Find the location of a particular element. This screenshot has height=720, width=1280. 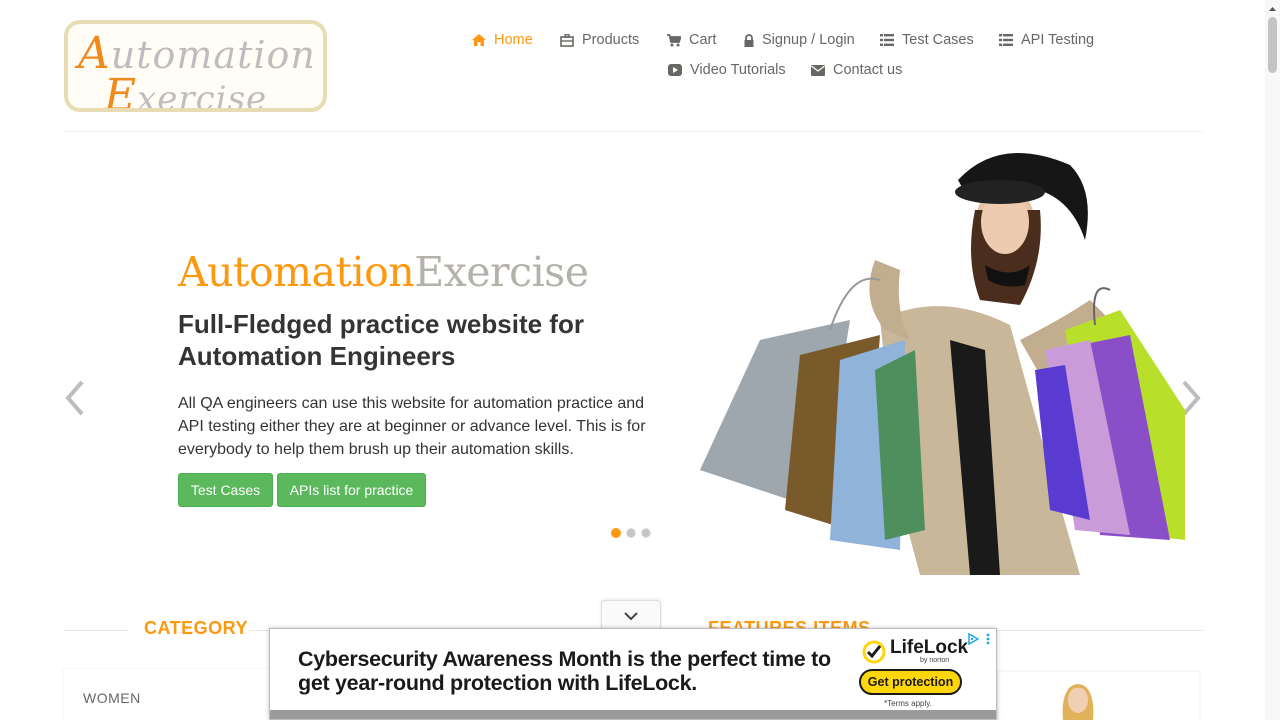

nav-cart: Cart is located at coordinates (691, 40).